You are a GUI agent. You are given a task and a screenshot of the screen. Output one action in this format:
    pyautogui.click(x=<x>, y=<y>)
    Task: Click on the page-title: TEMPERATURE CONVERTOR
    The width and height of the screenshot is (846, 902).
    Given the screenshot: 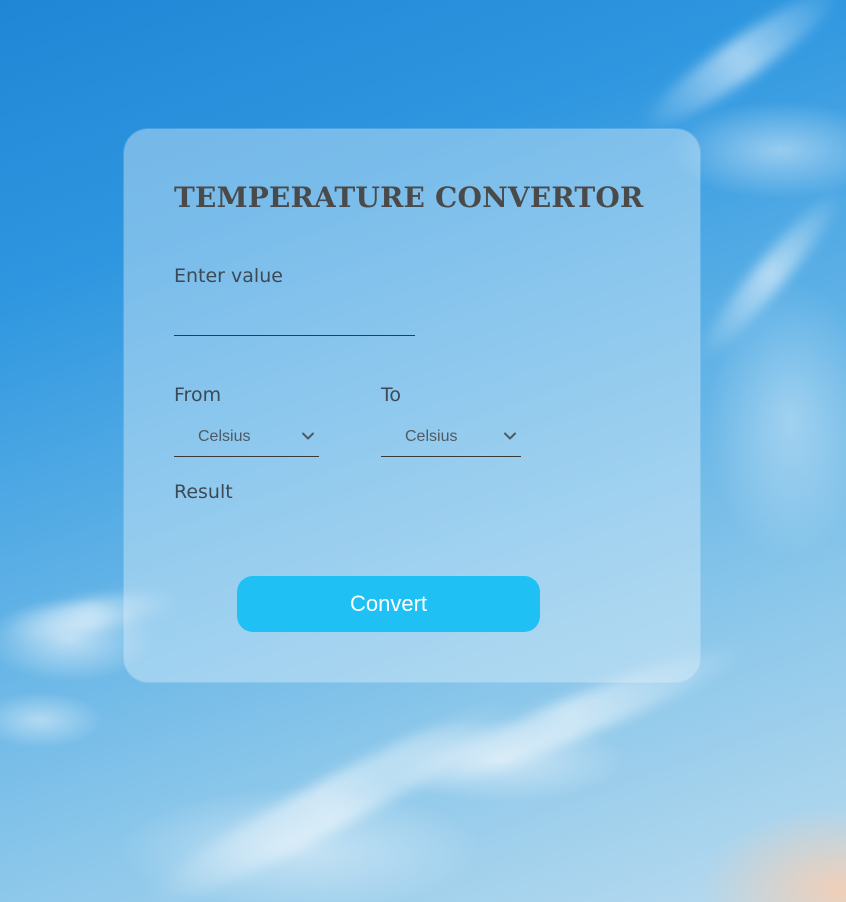 What is the action you would take?
    pyautogui.click(x=409, y=197)
    